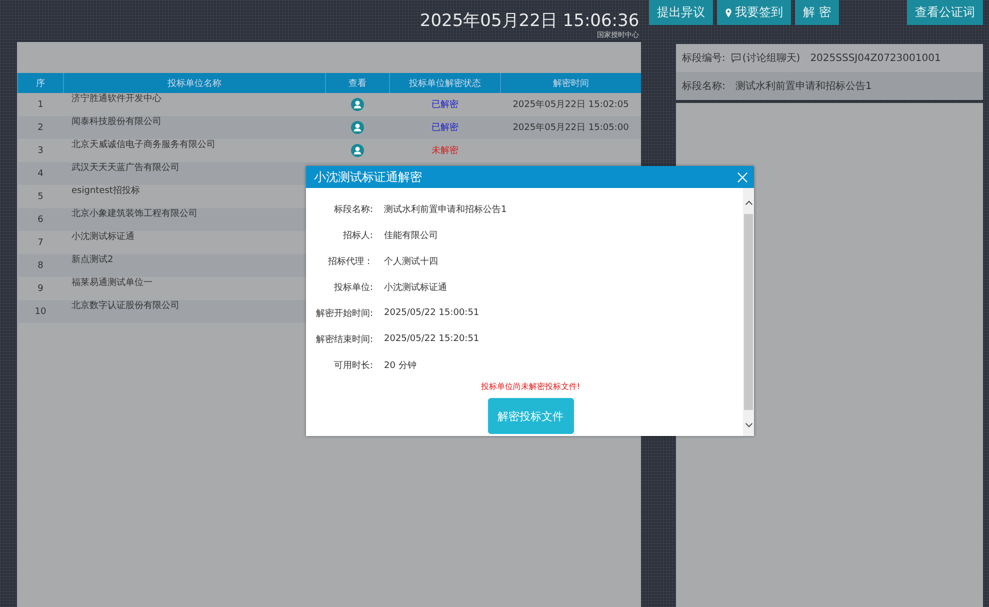 The image size is (989, 607). What do you see at coordinates (531, 386) in the screenshot?
I see `warning-message: 投标单位尚未解密投标文件!` at bounding box center [531, 386].